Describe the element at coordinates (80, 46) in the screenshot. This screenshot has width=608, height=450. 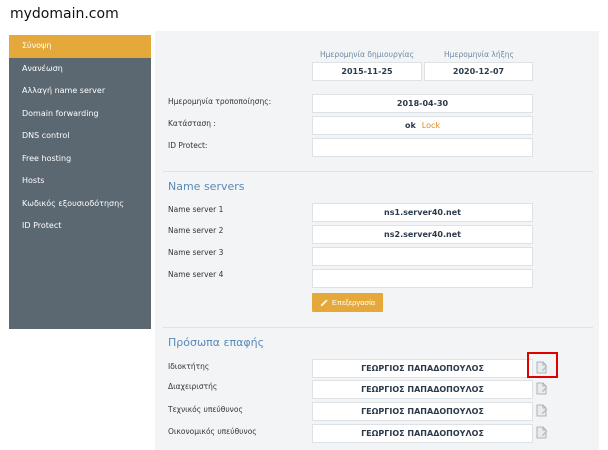
I see `sidebar-item-summary: Σύνοψη` at that location.